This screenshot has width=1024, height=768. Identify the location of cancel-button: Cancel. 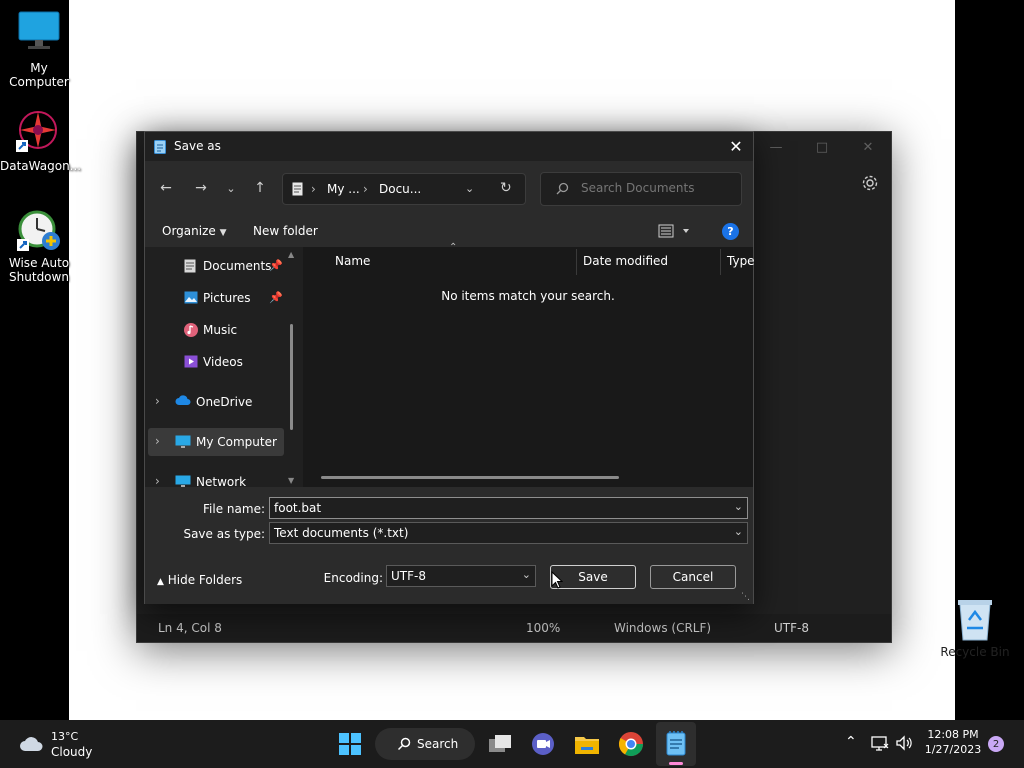
(693, 577).